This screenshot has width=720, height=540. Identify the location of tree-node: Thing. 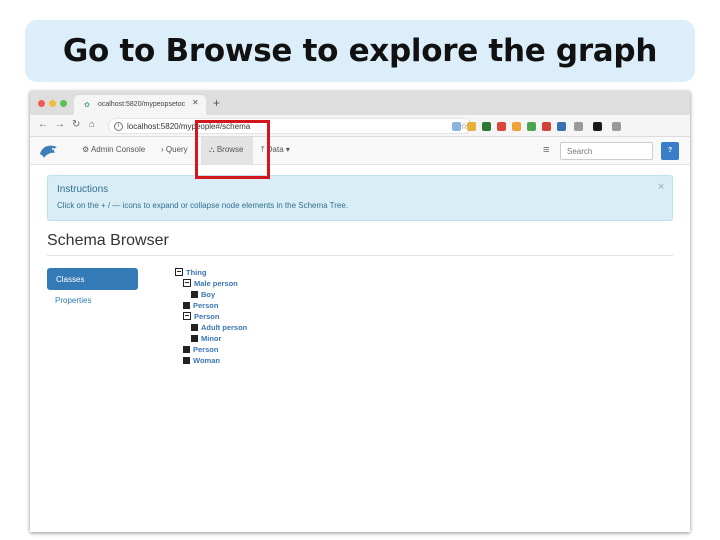
(190, 273).